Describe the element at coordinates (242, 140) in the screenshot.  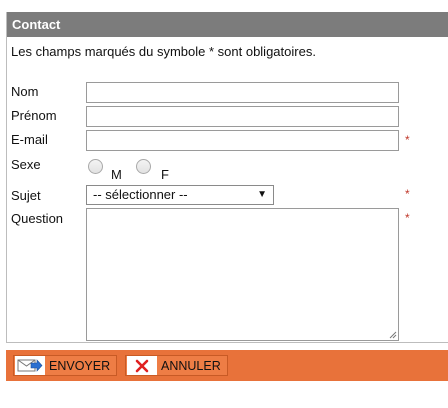
I see `email-input` at that location.